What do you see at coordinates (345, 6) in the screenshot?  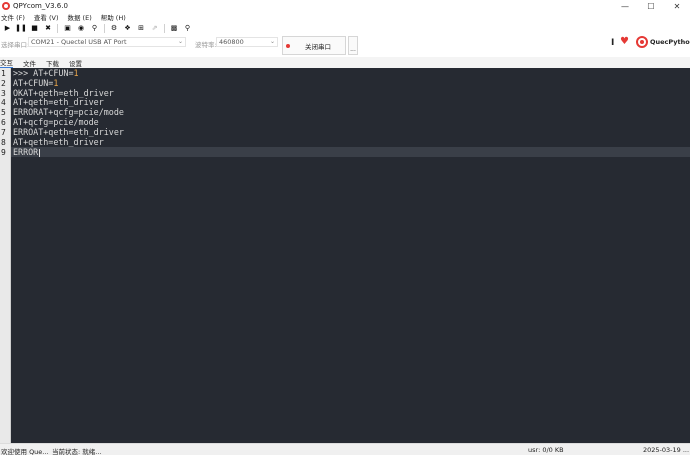 I see `title-bar: QPYcom_V3.6.0 — ☐ ✕` at bounding box center [345, 6].